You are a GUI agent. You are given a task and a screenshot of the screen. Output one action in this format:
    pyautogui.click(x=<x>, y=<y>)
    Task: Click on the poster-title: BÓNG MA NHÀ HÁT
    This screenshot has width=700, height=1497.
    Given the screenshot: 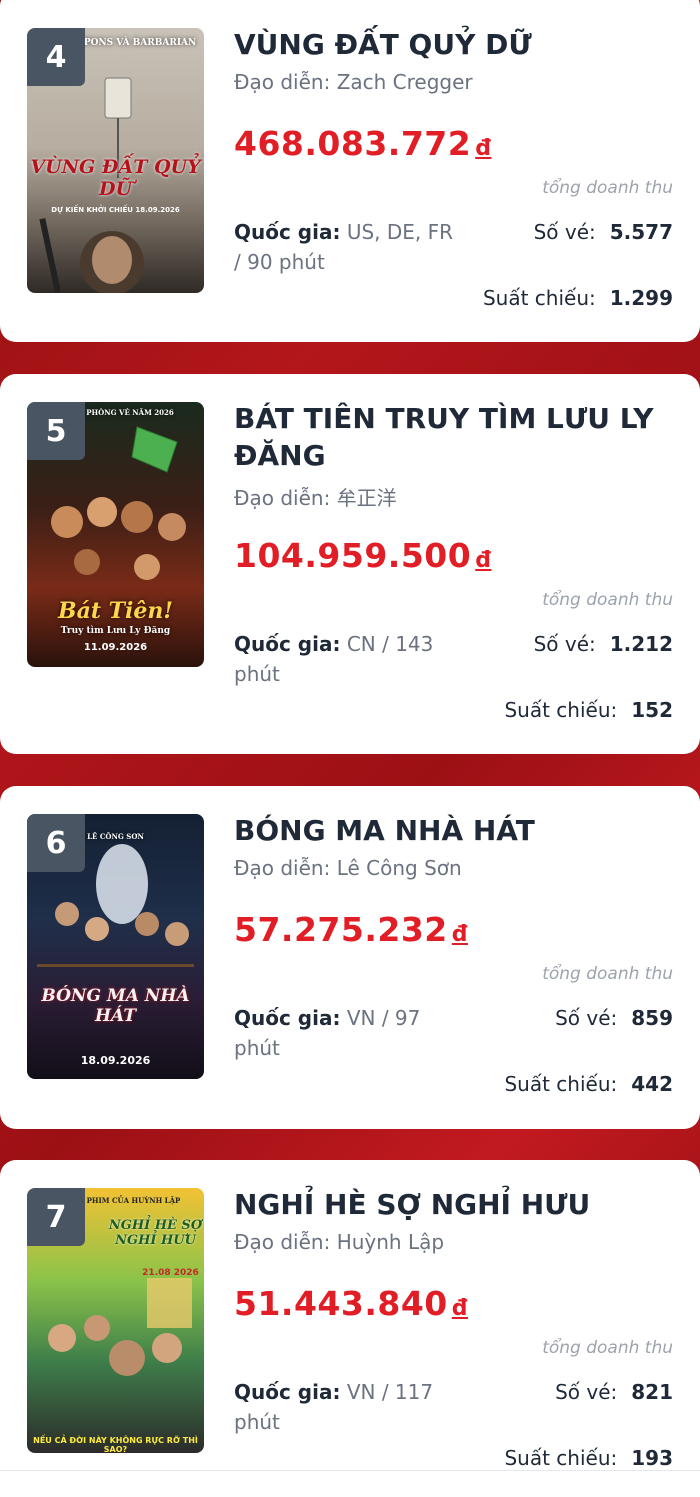 What is the action you would take?
    pyautogui.click(x=115, y=1006)
    